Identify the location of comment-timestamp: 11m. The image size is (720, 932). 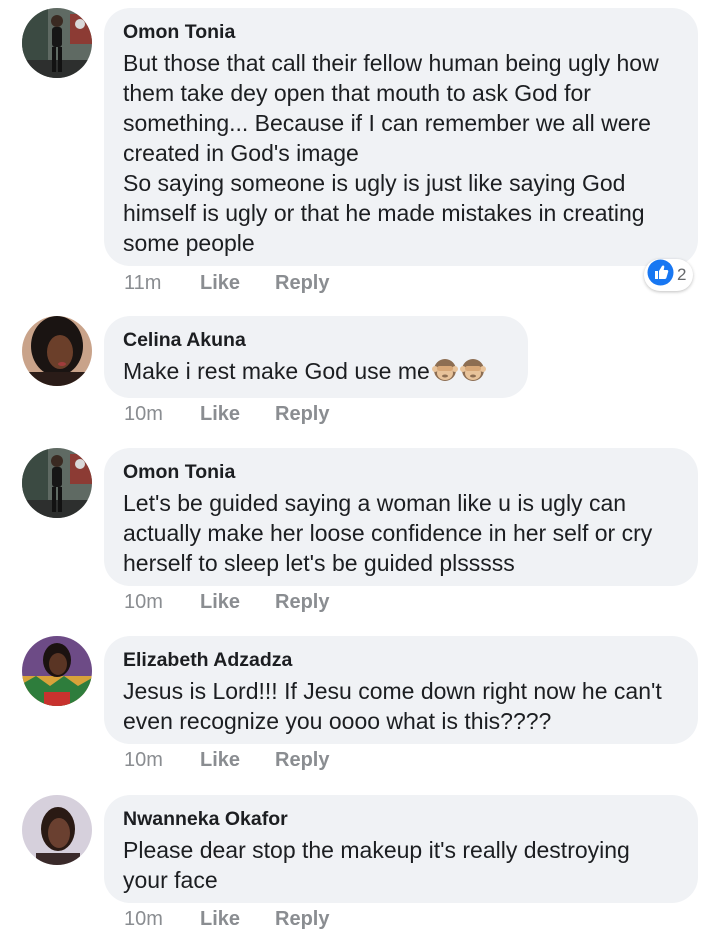
(162, 283).